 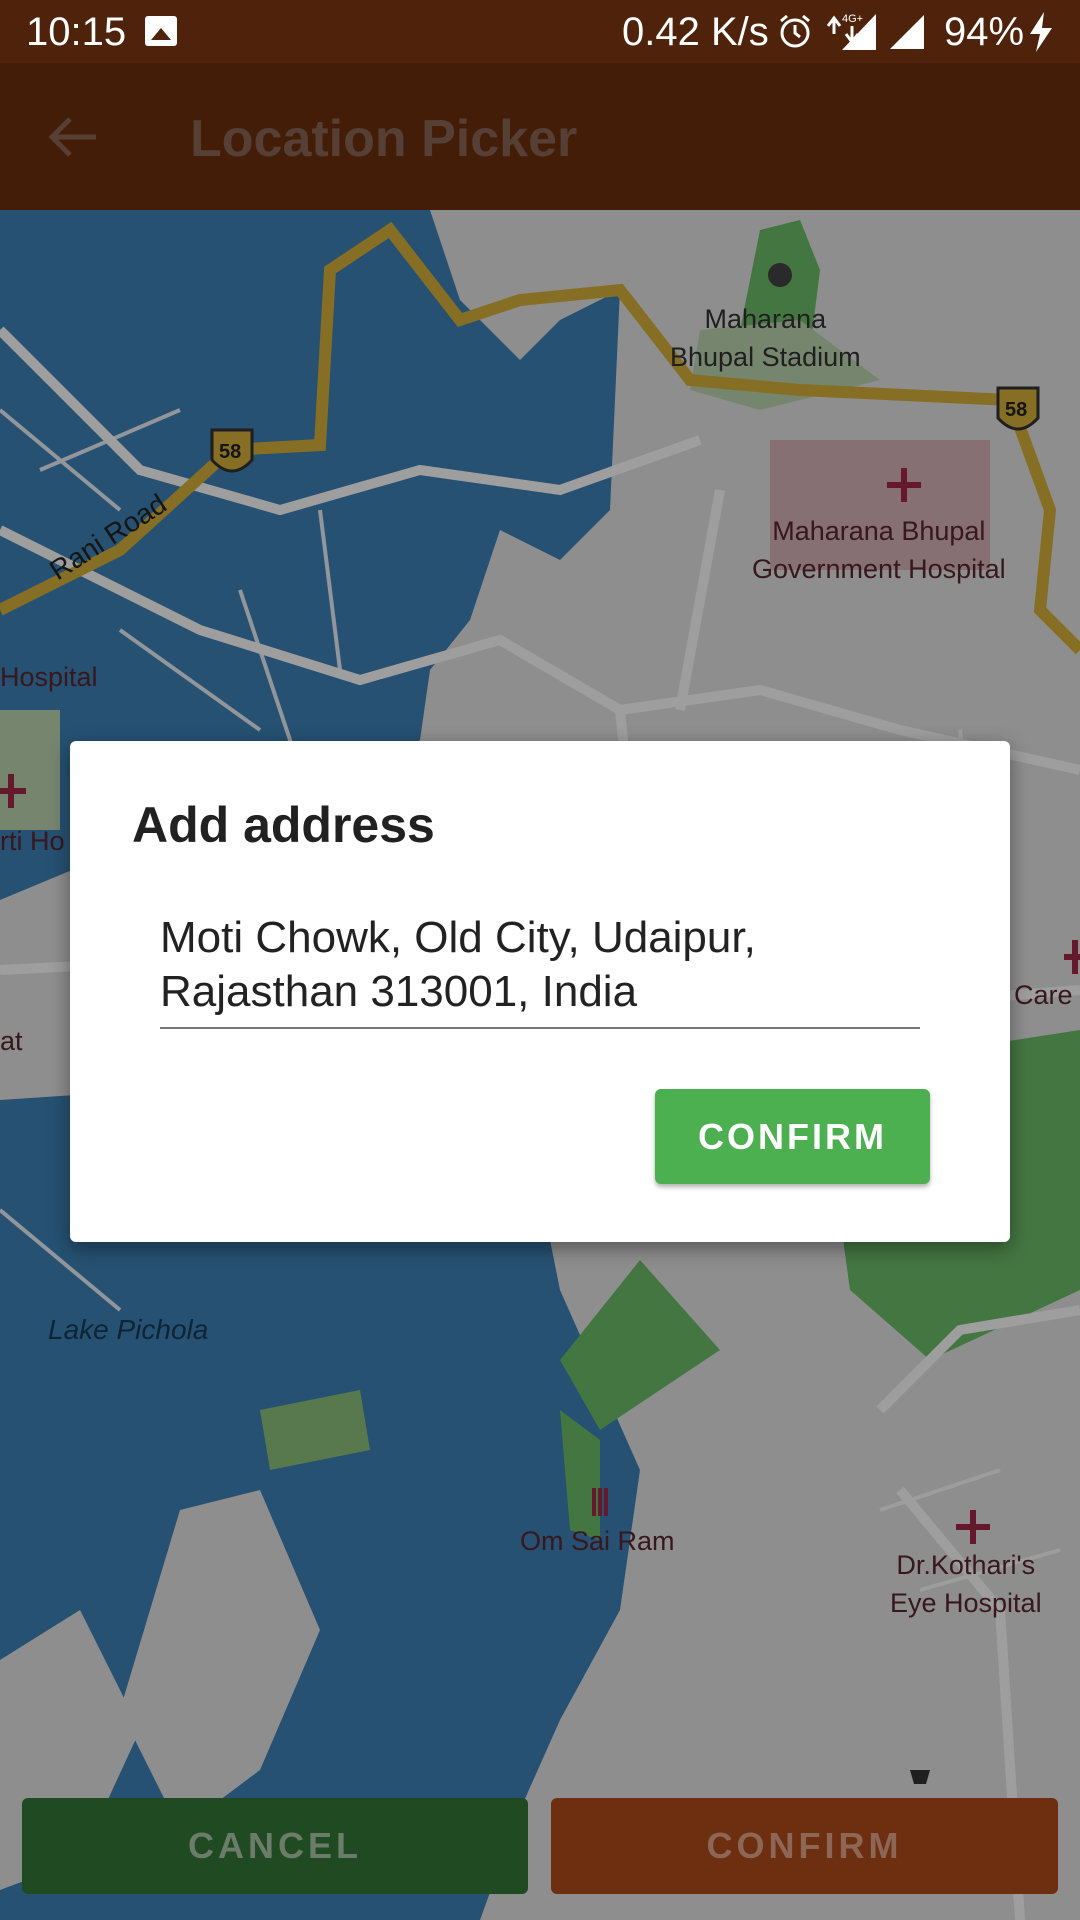 I want to click on bottom-action-bar: CANCEL CONFIRM, so click(x=540, y=1846).